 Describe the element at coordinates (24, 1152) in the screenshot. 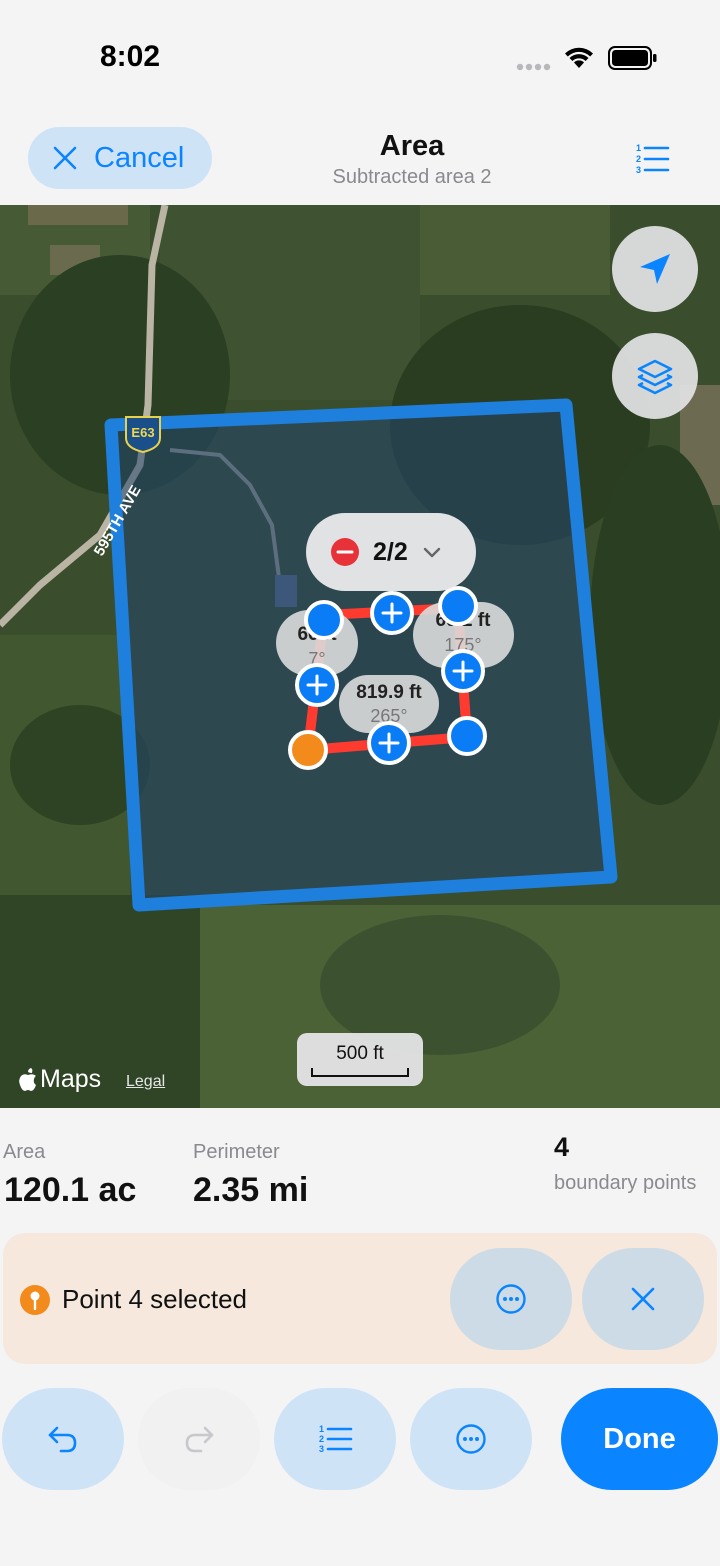

I see `area-label: Area` at that location.